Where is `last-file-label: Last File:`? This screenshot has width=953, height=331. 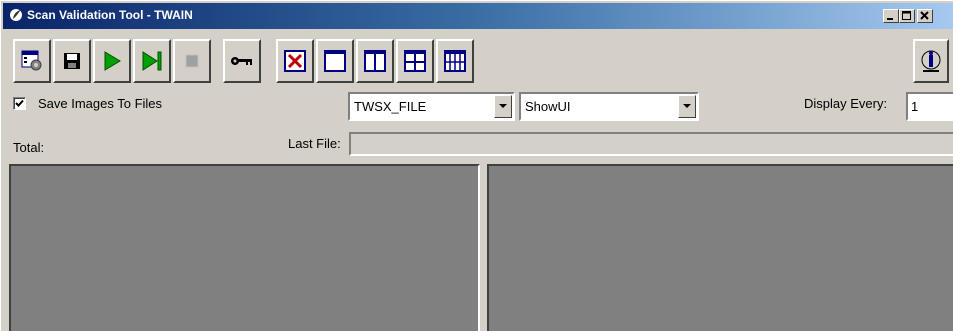
last-file-label: Last File: is located at coordinates (314, 143).